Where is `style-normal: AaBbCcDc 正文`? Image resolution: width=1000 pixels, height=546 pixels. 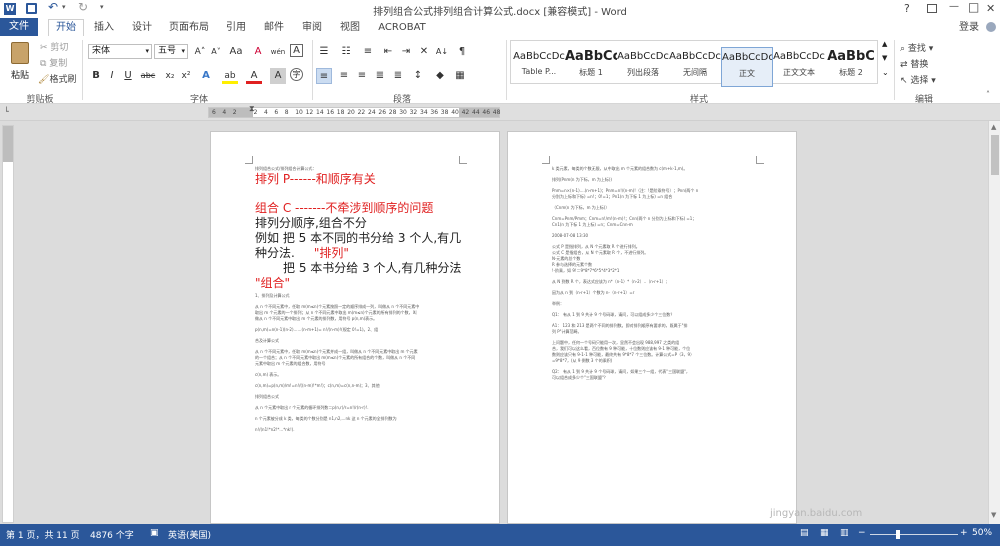 style-normal: AaBbCcDc 正文 is located at coordinates (747, 67).